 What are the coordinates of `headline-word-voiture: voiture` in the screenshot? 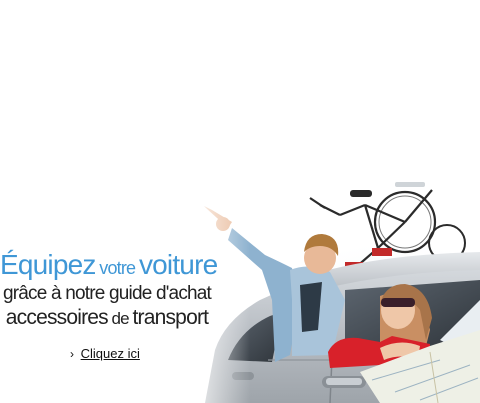 It's located at (178, 264).